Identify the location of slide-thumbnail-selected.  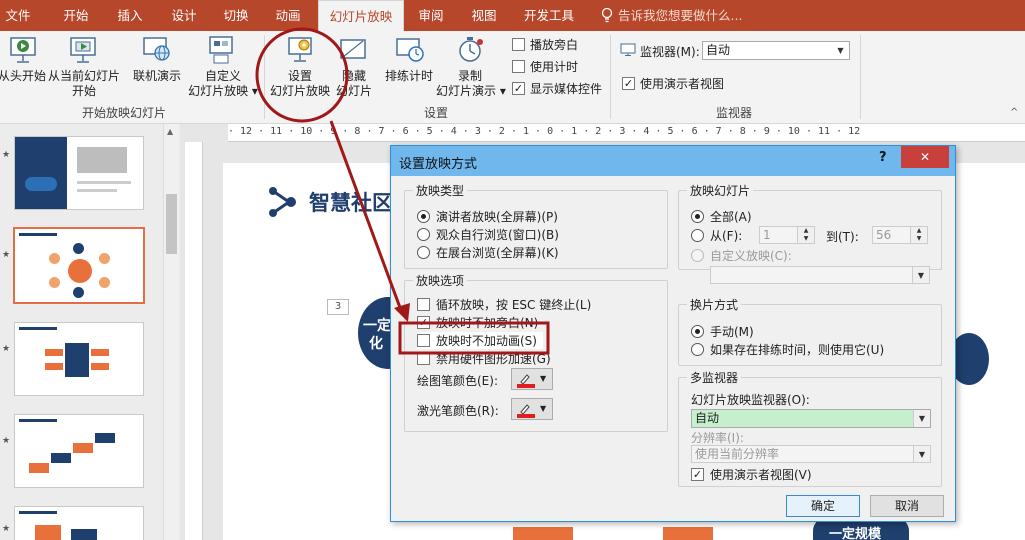
(79, 265).